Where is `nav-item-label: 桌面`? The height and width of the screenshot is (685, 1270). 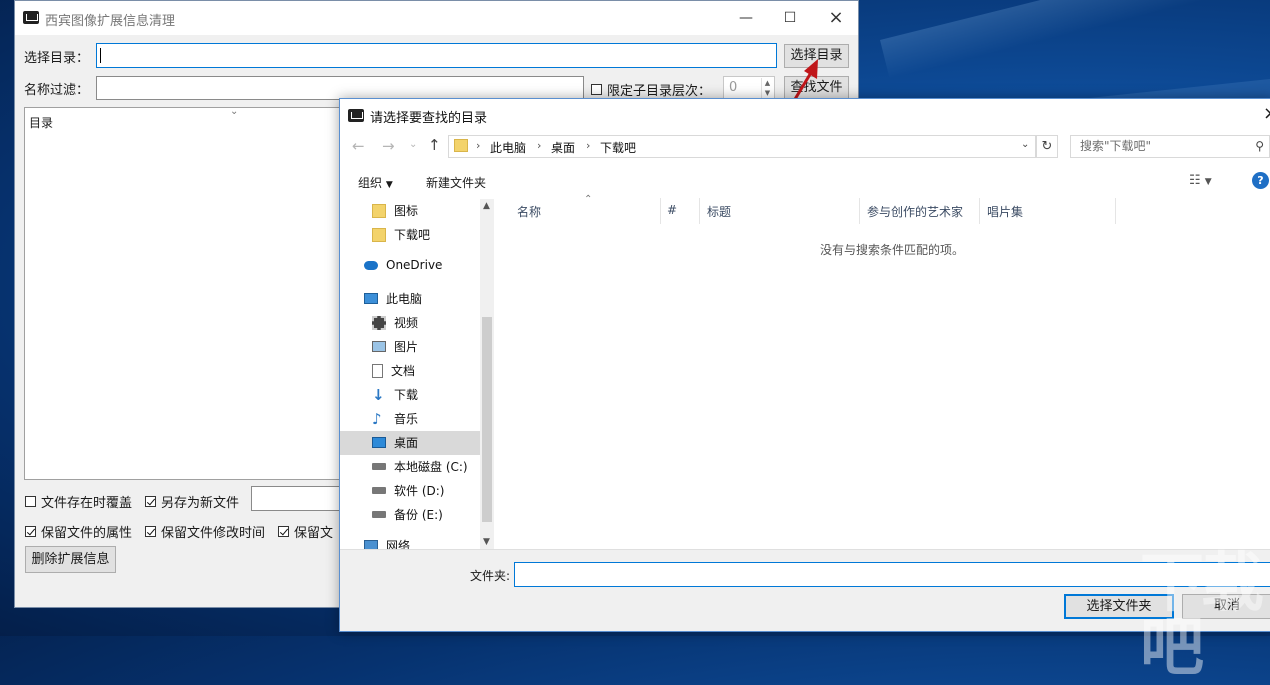
nav-item-label: 桌面 is located at coordinates (406, 443).